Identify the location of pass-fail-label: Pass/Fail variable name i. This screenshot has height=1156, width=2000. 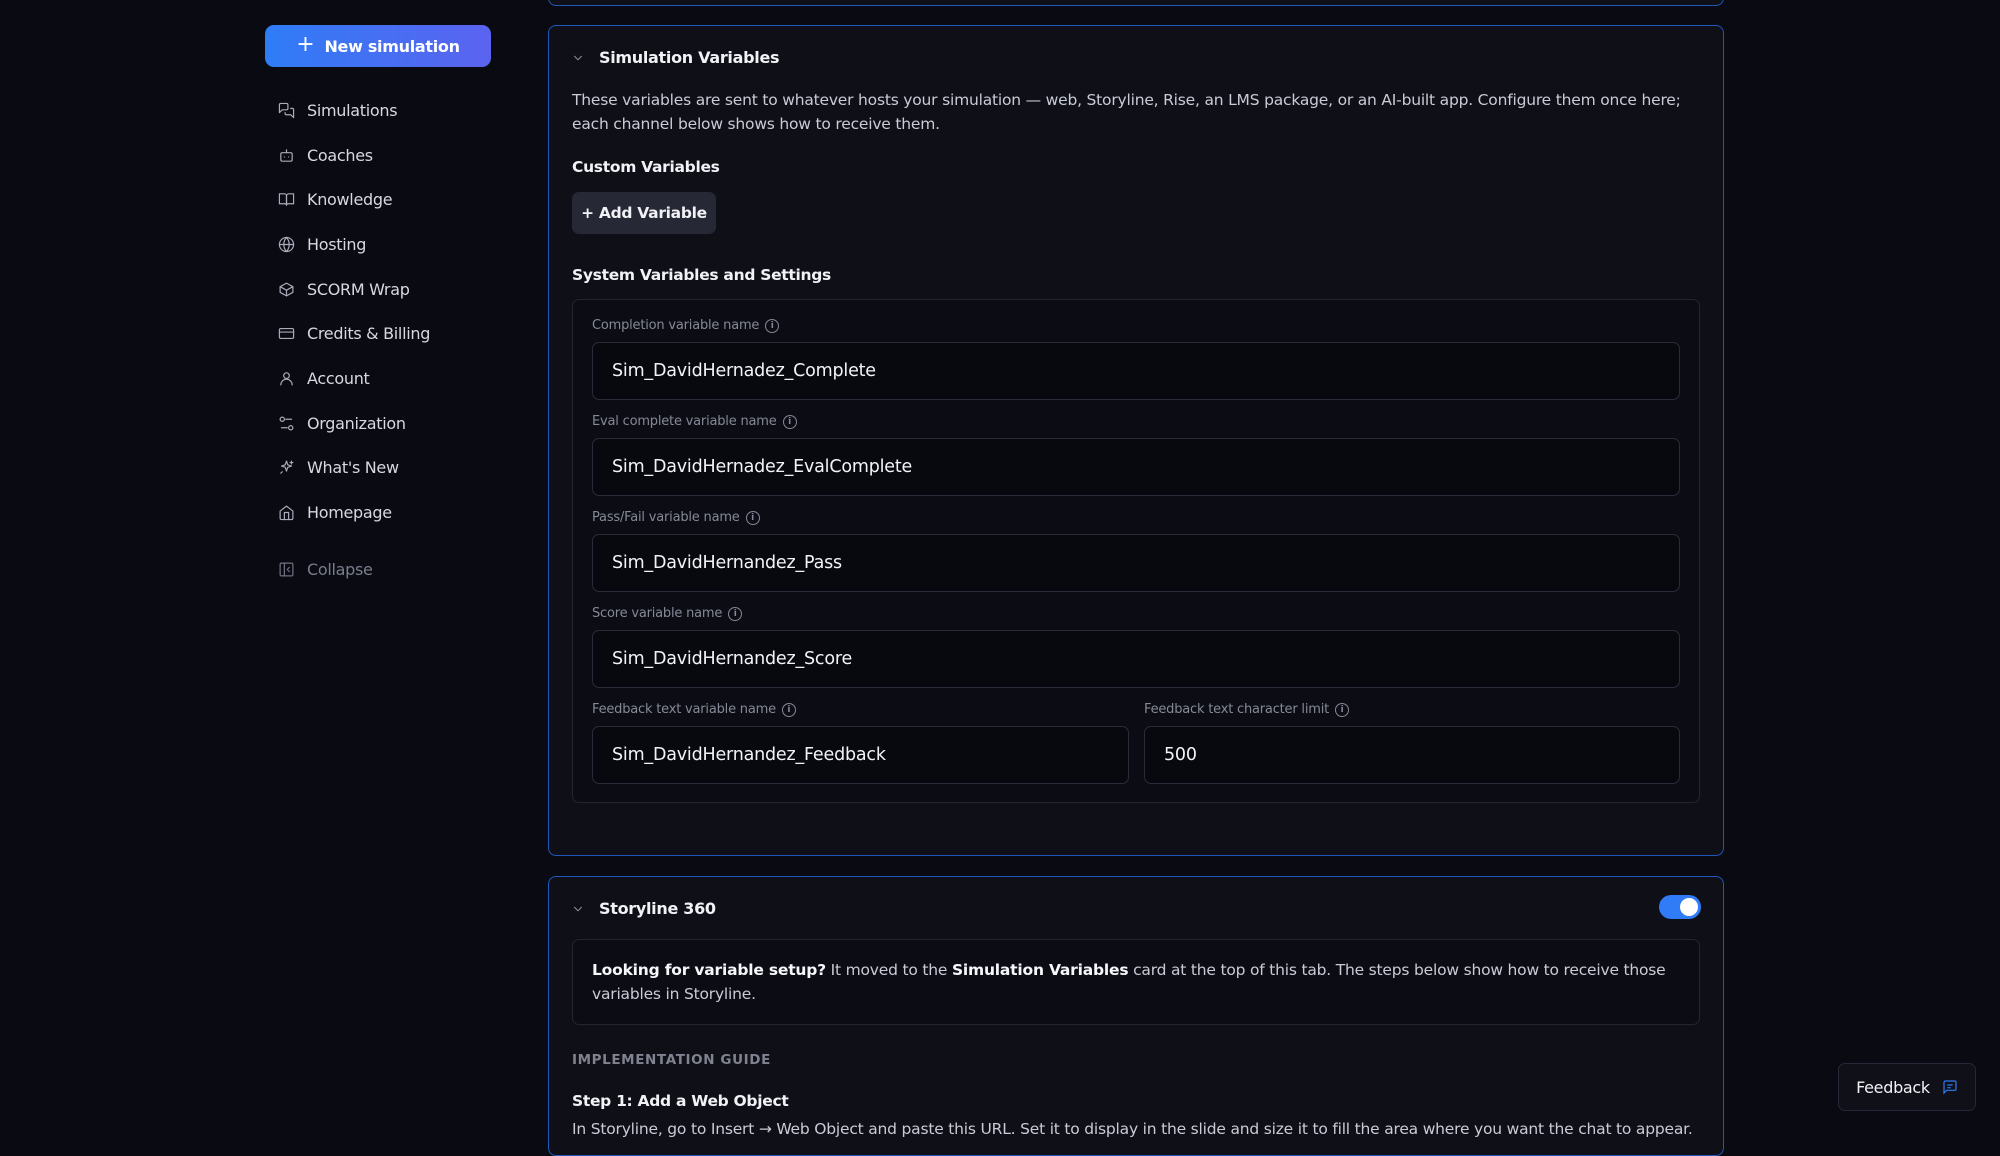
(676, 517).